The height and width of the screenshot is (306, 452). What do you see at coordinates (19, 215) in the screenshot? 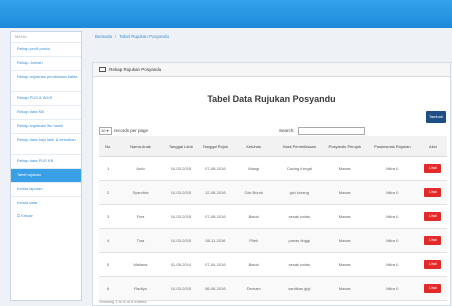
I see `power-icon: ⏻` at bounding box center [19, 215].